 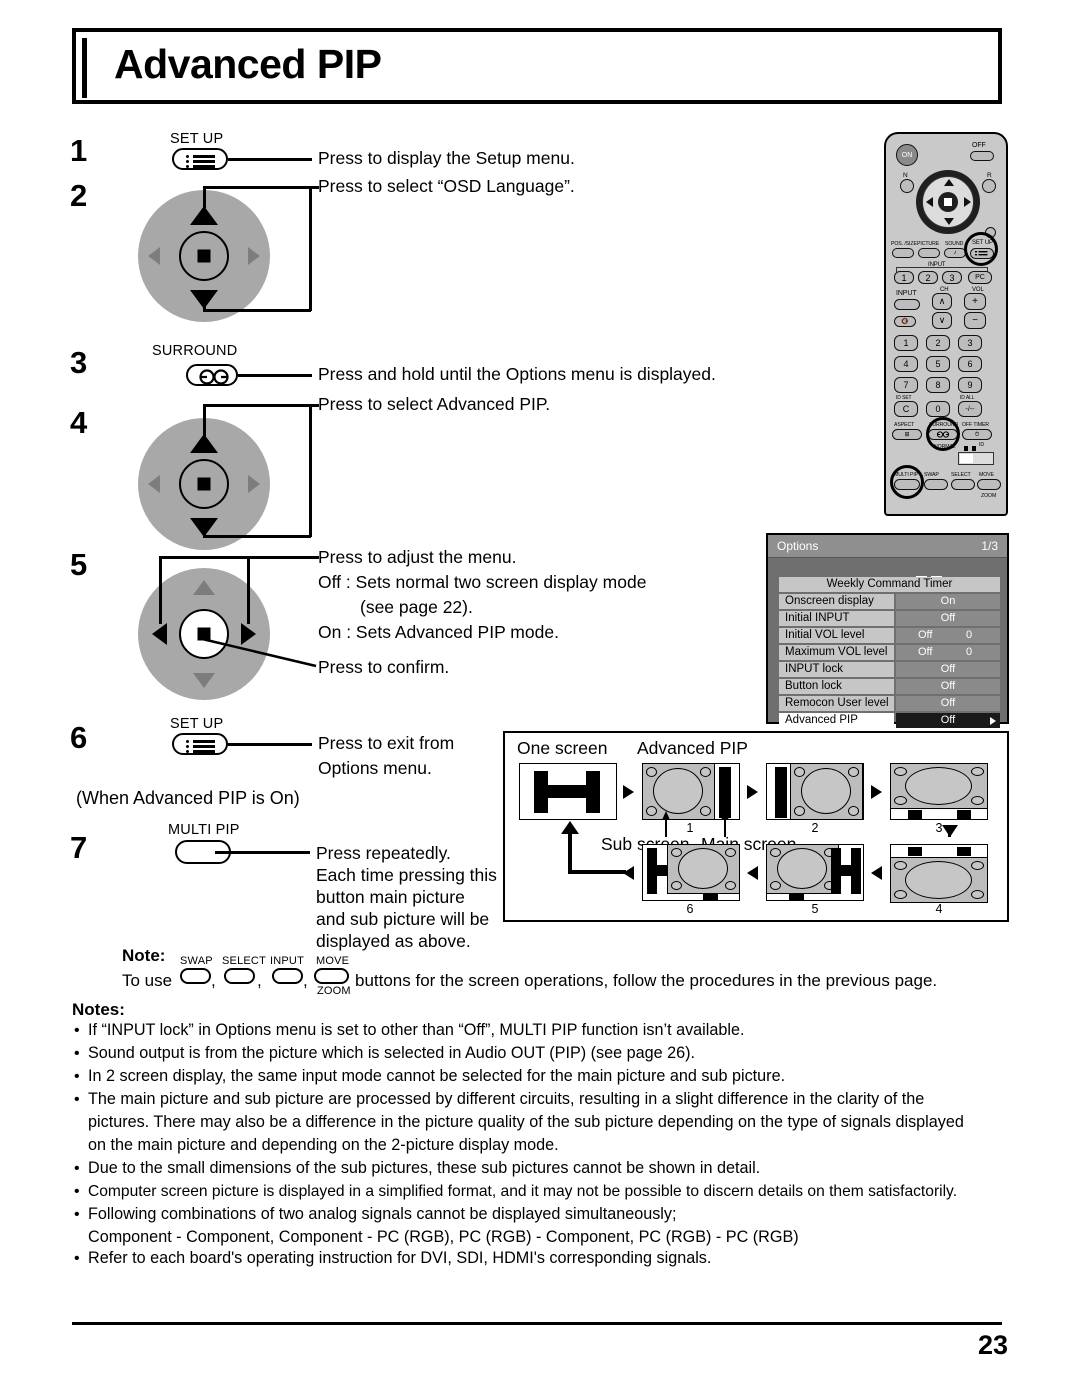 What do you see at coordinates (981, 249) in the screenshot?
I see `highlight-setup-button` at bounding box center [981, 249].